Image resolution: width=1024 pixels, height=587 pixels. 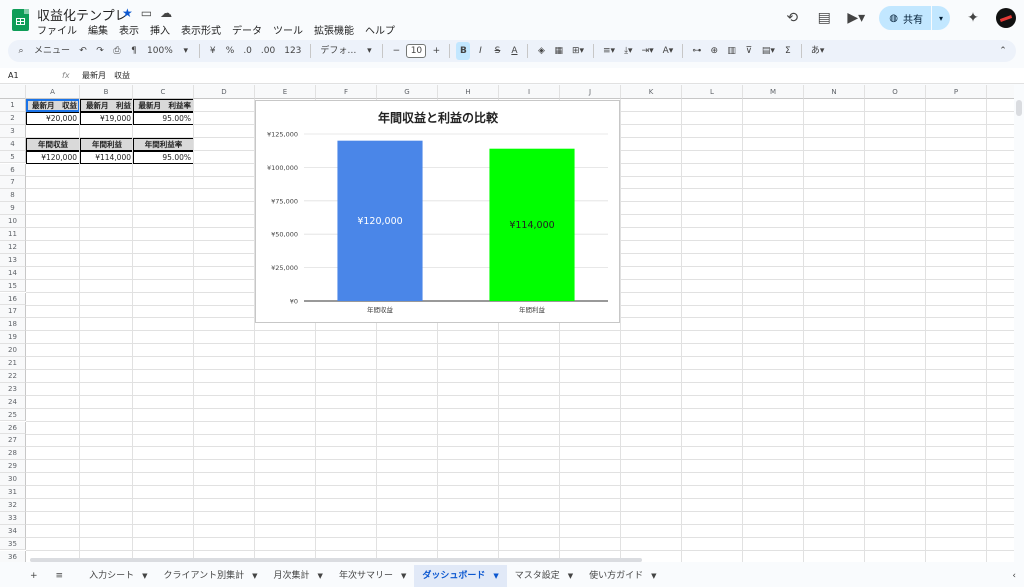 I want to click on cell-c5: 95.00%, so click(x=163, y=157).